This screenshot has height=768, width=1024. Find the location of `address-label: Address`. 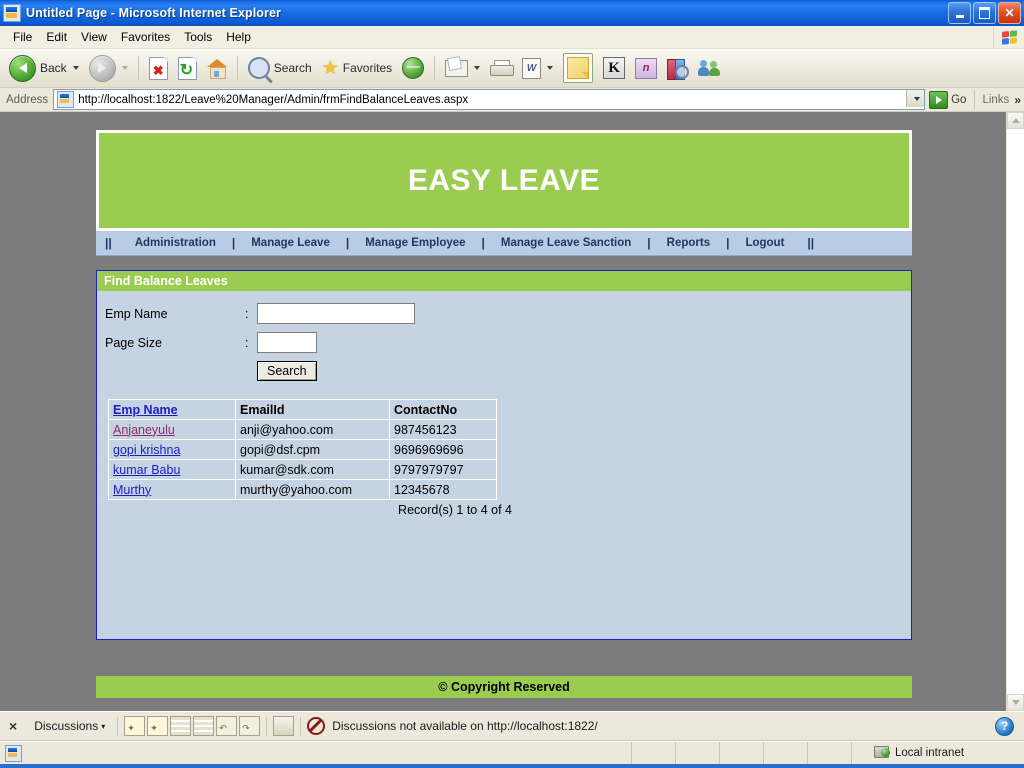

address-label: Address is located at coordinates (27, 99).